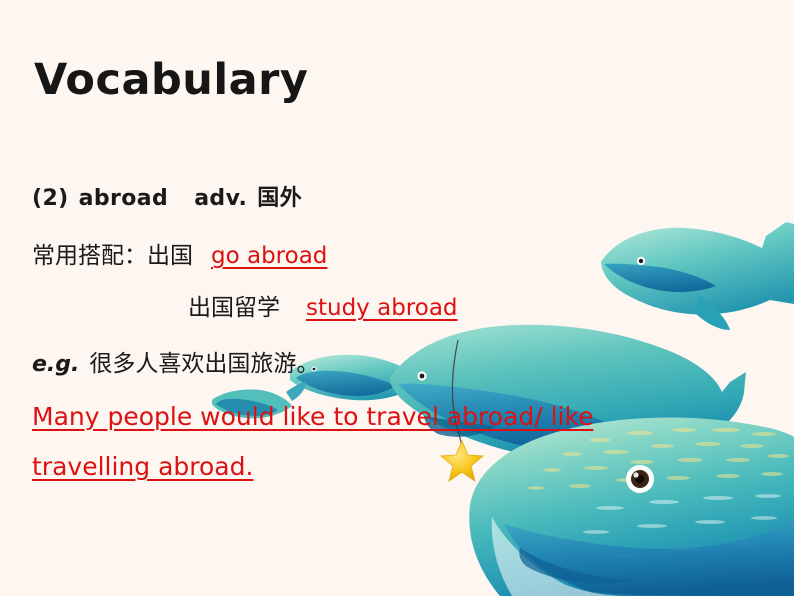 This screenshot has height=596, width=794. What do you see at coordinates (123, 198) in the screenshot?
I see `entry-word: abroad` at bounding box center [123, 198].